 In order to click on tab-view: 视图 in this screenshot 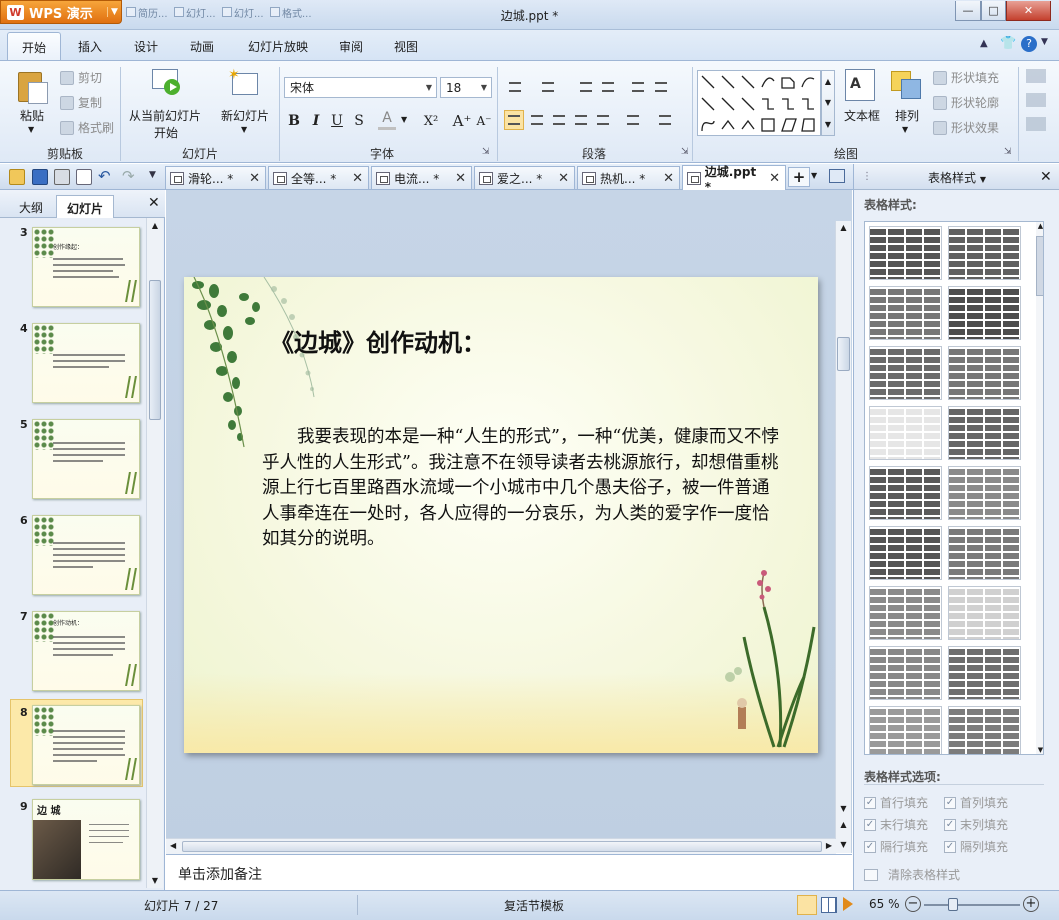, I will do `click(406, 46)`.